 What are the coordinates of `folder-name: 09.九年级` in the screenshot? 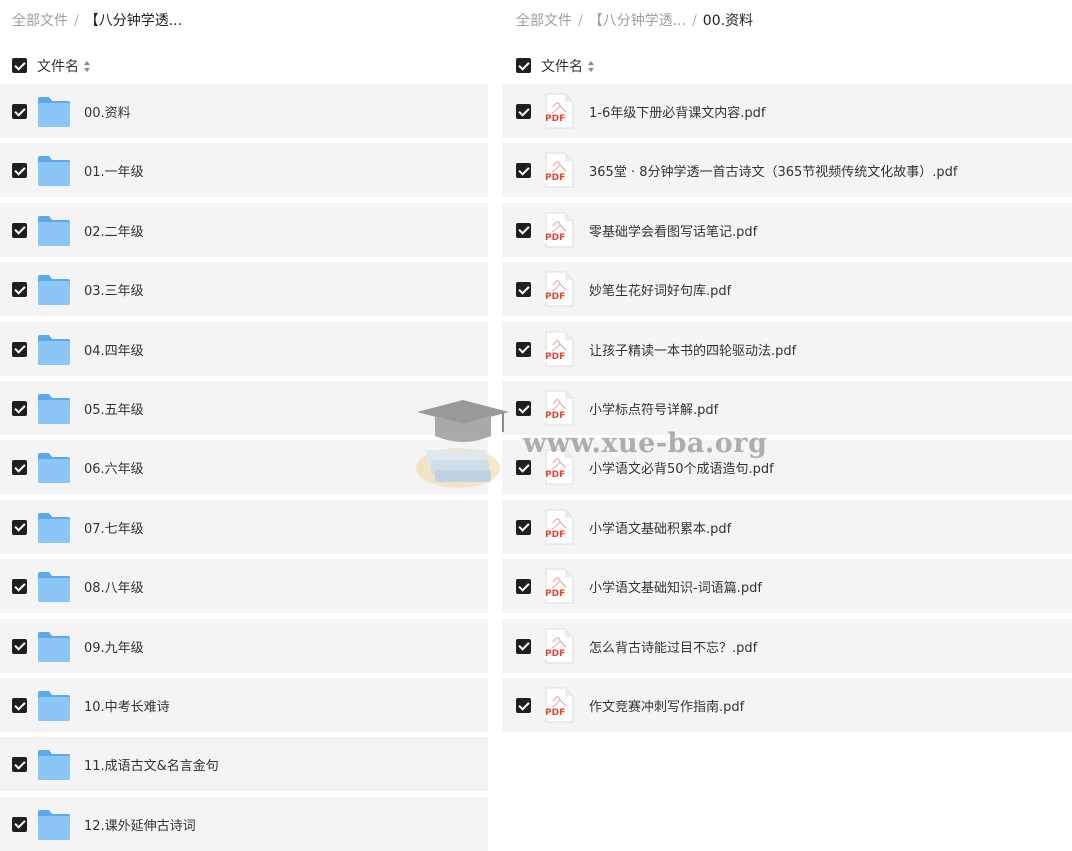 It's located at (114, 646).